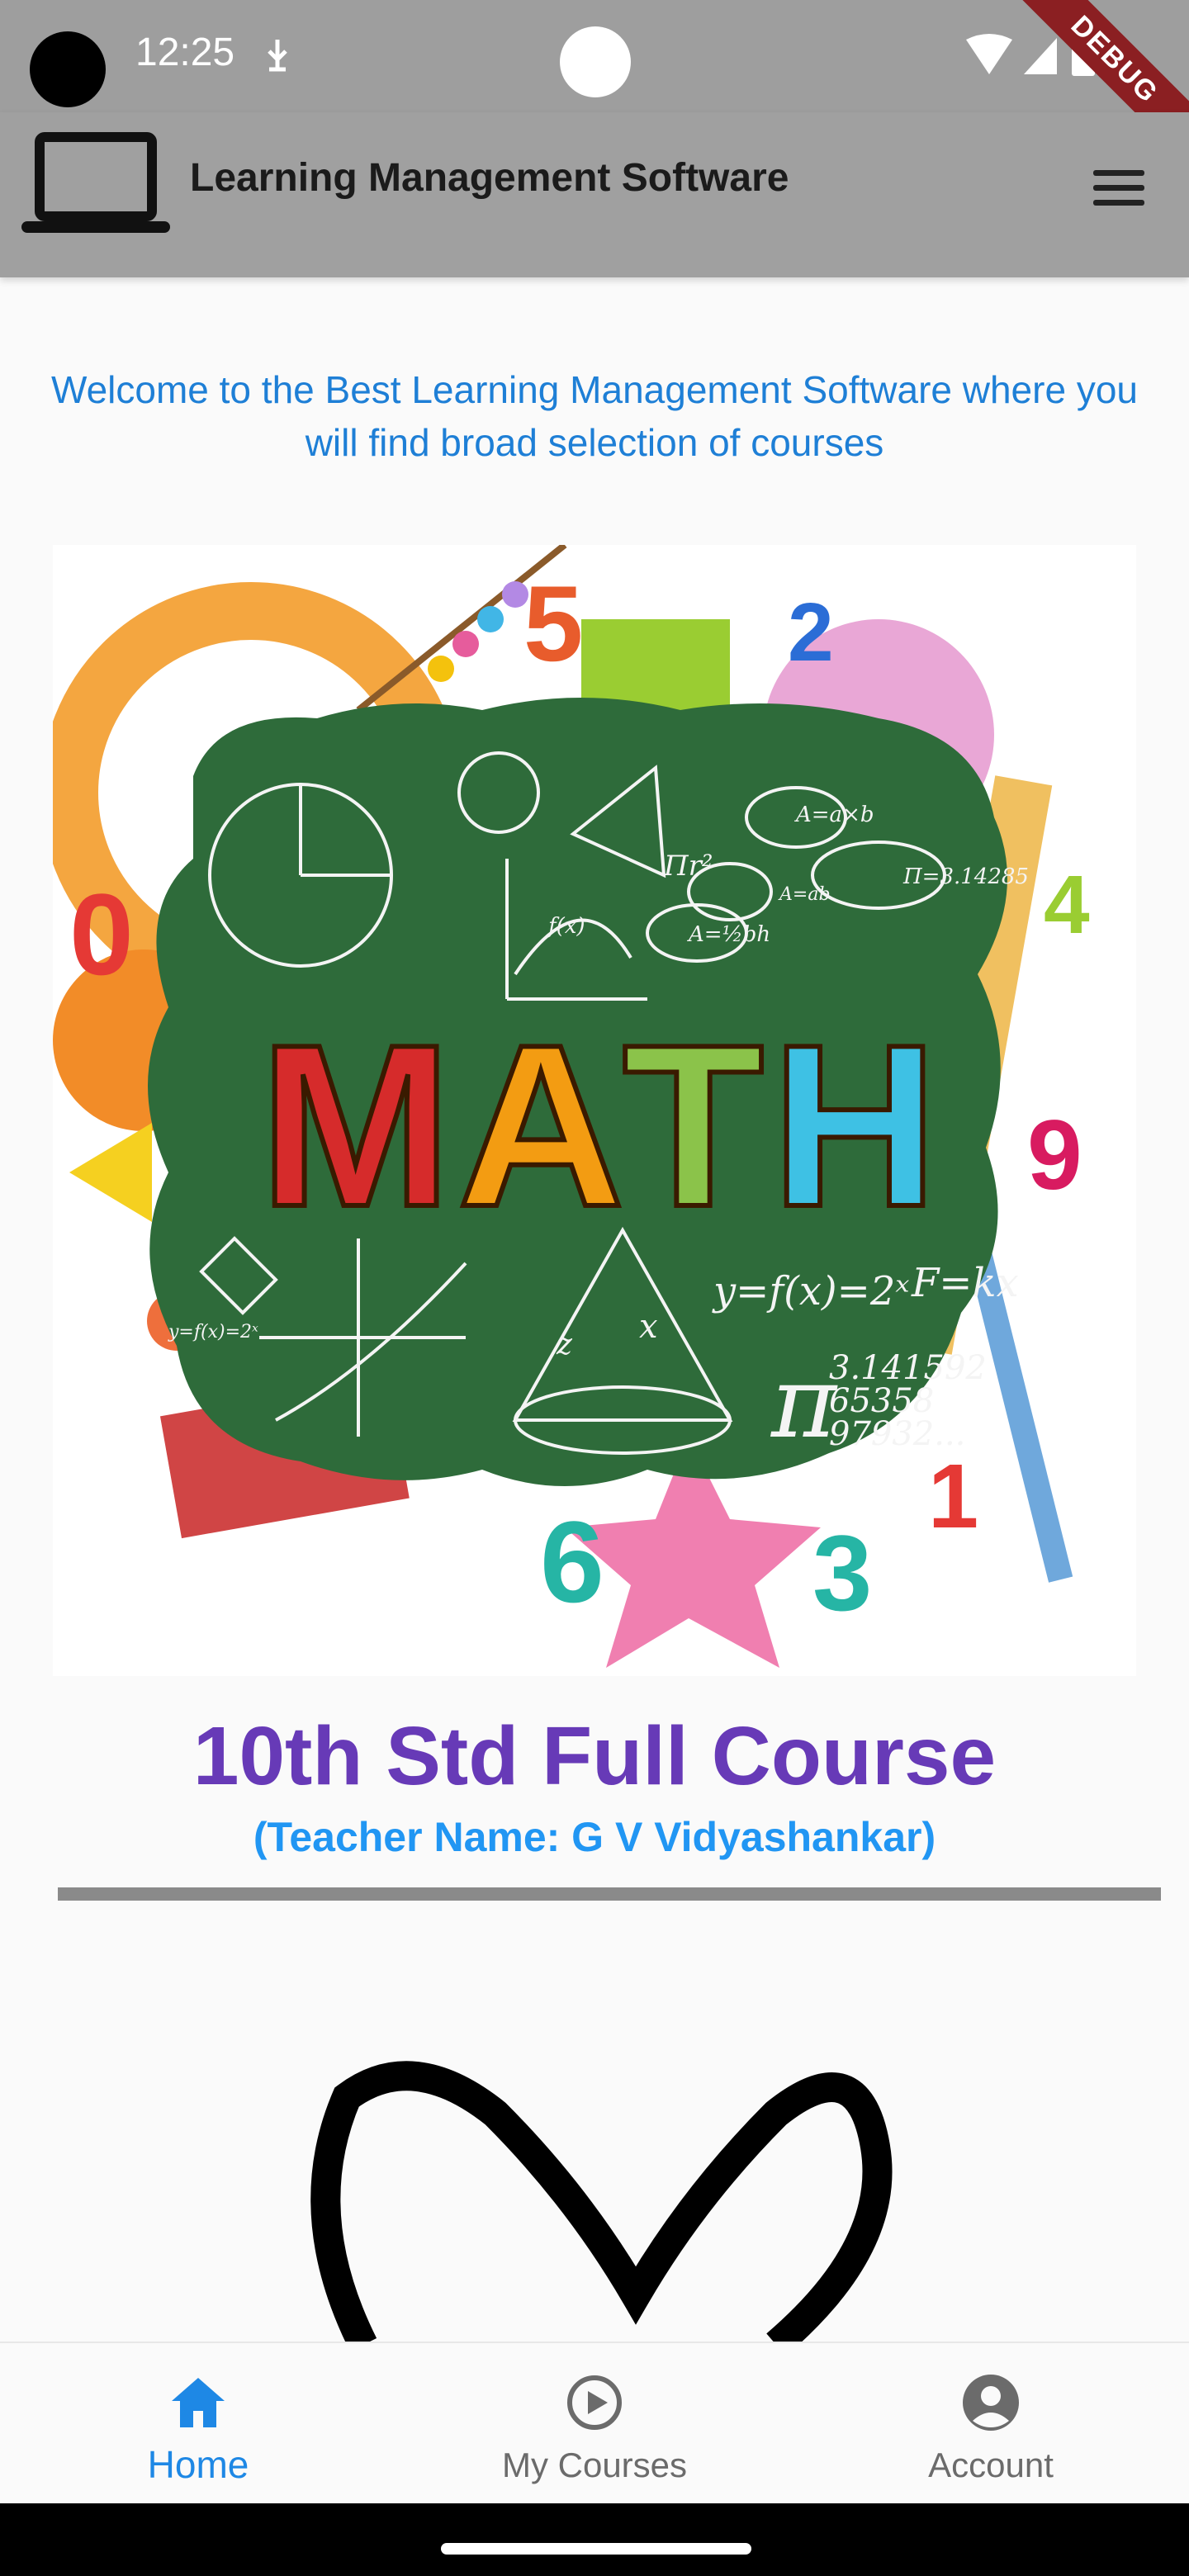 The image size is (1189, 2576). Describe the element at coordinates (572, 1562) in the screenshot. I see `svg-text: 6` at that location.